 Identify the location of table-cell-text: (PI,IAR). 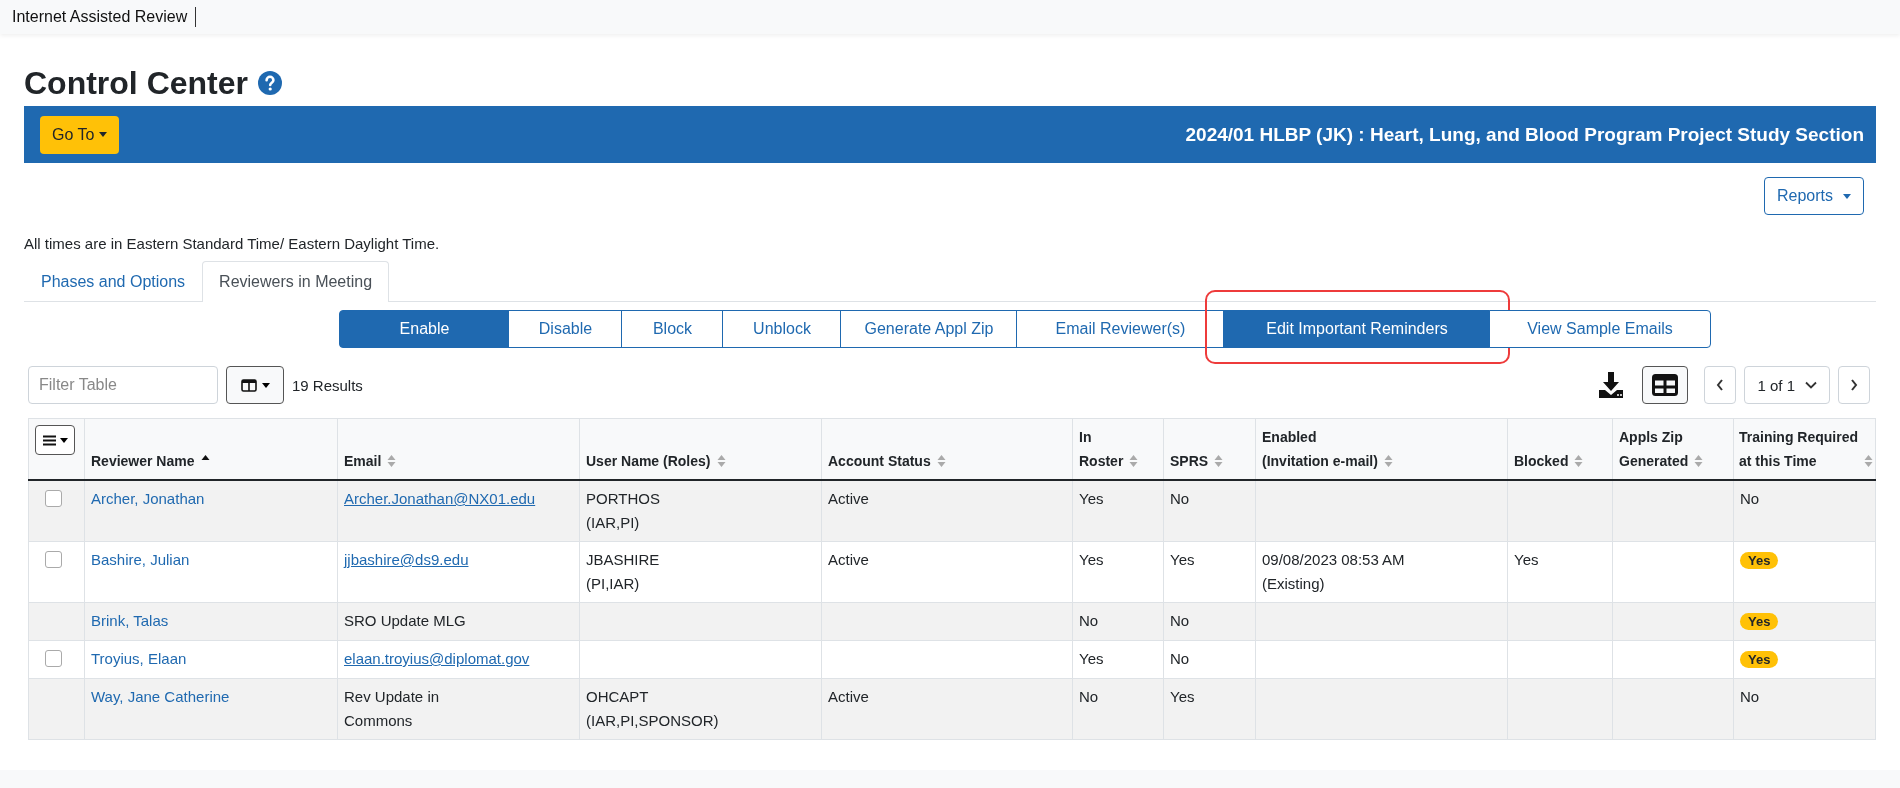
(613, 584).